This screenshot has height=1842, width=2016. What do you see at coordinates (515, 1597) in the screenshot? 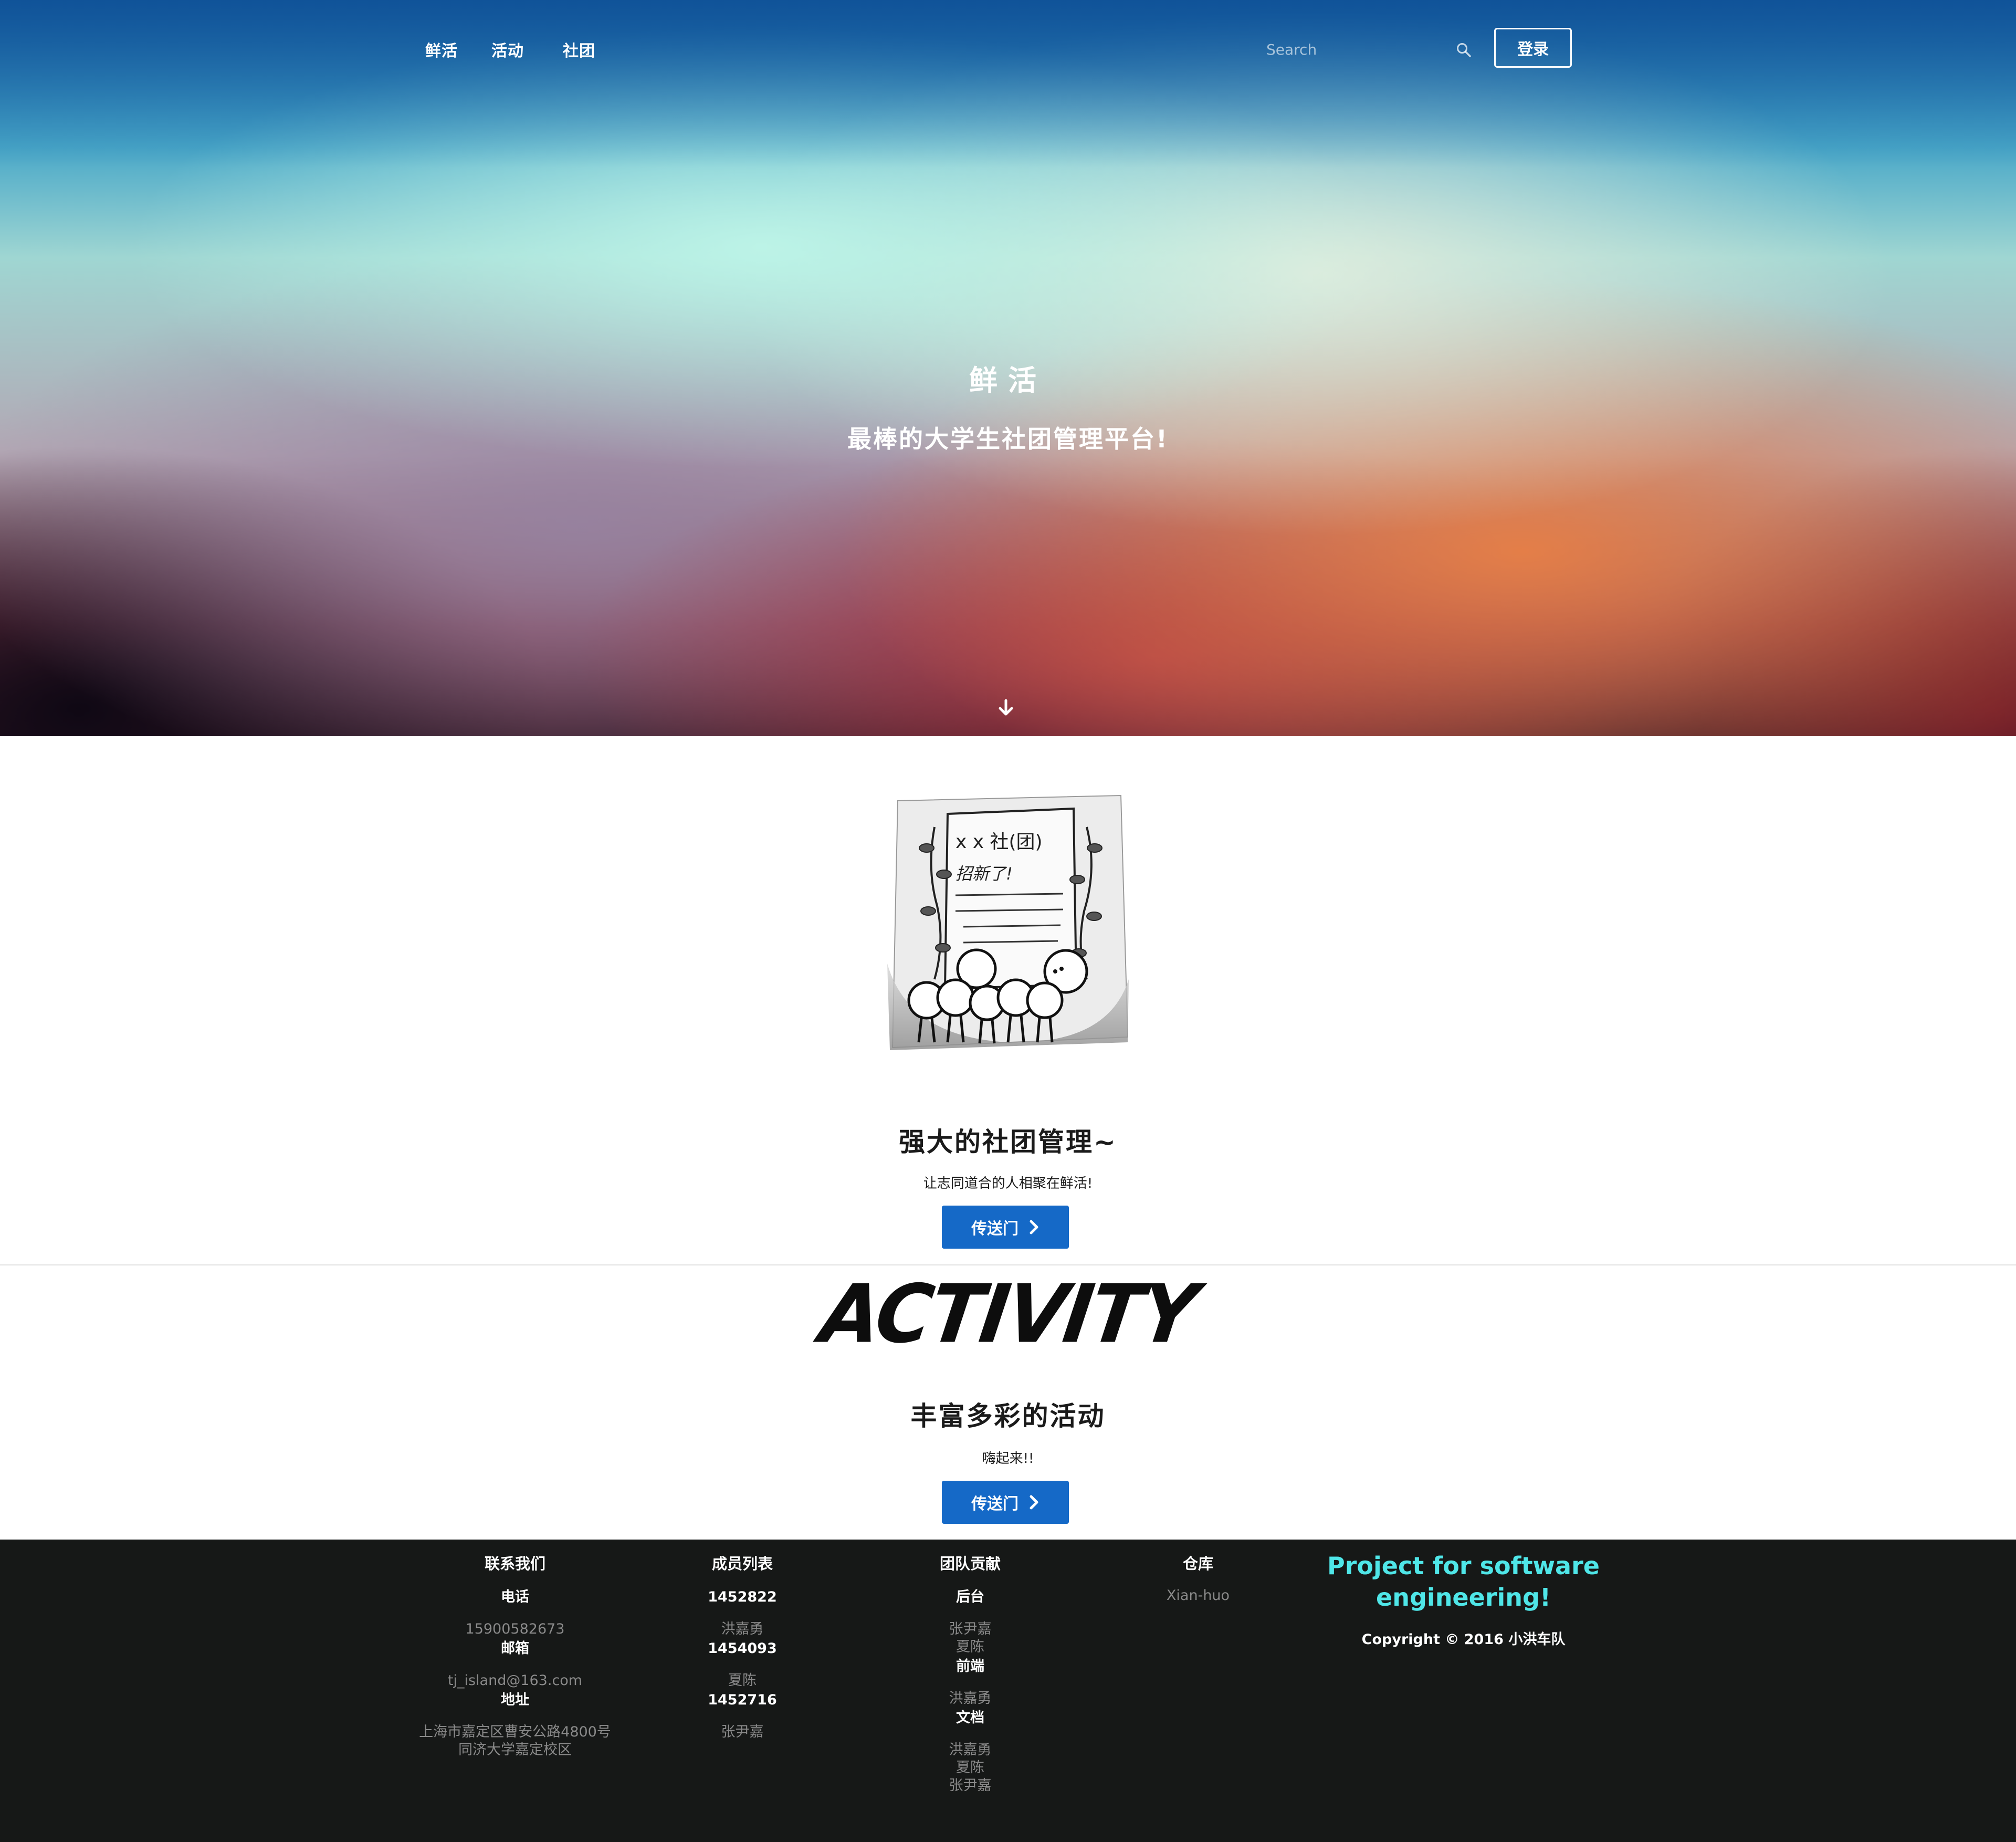
I see `footer-phone-label: 电话` at bounding box center [515, 1597].